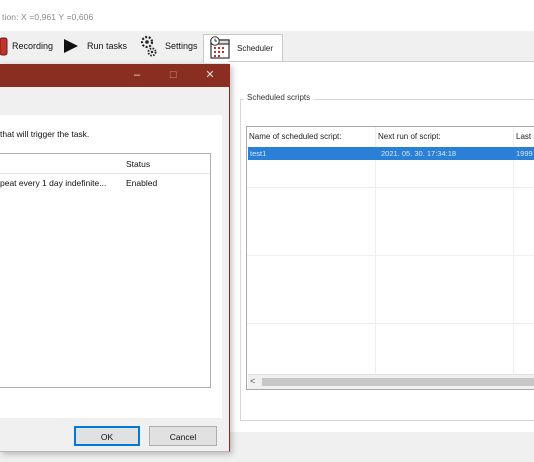  I want to click on settings-label: Settings, so click(181, 46).